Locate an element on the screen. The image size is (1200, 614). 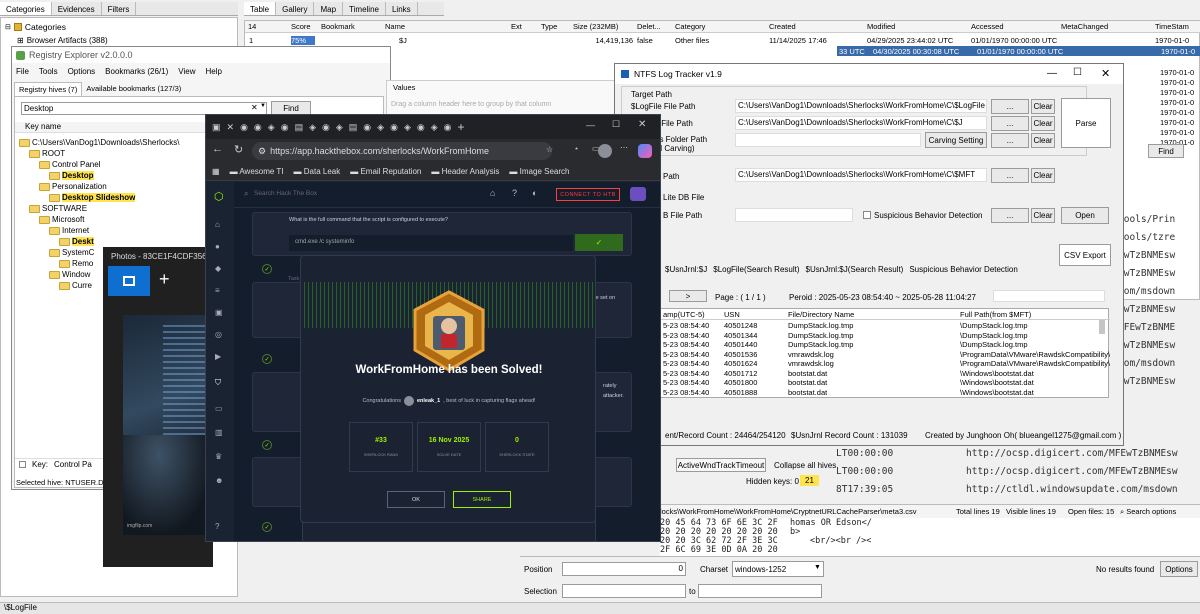
charset-select: windows-1252 is located at coordinates (778, 569).